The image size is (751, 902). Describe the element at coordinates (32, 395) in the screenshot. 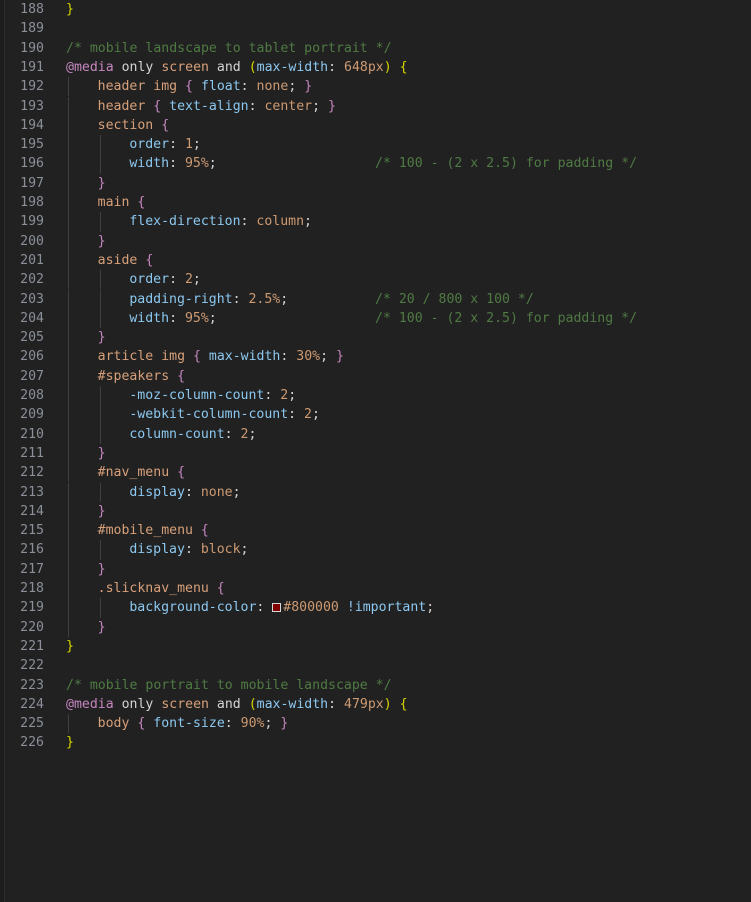

I see `line-number: 208` at that location.